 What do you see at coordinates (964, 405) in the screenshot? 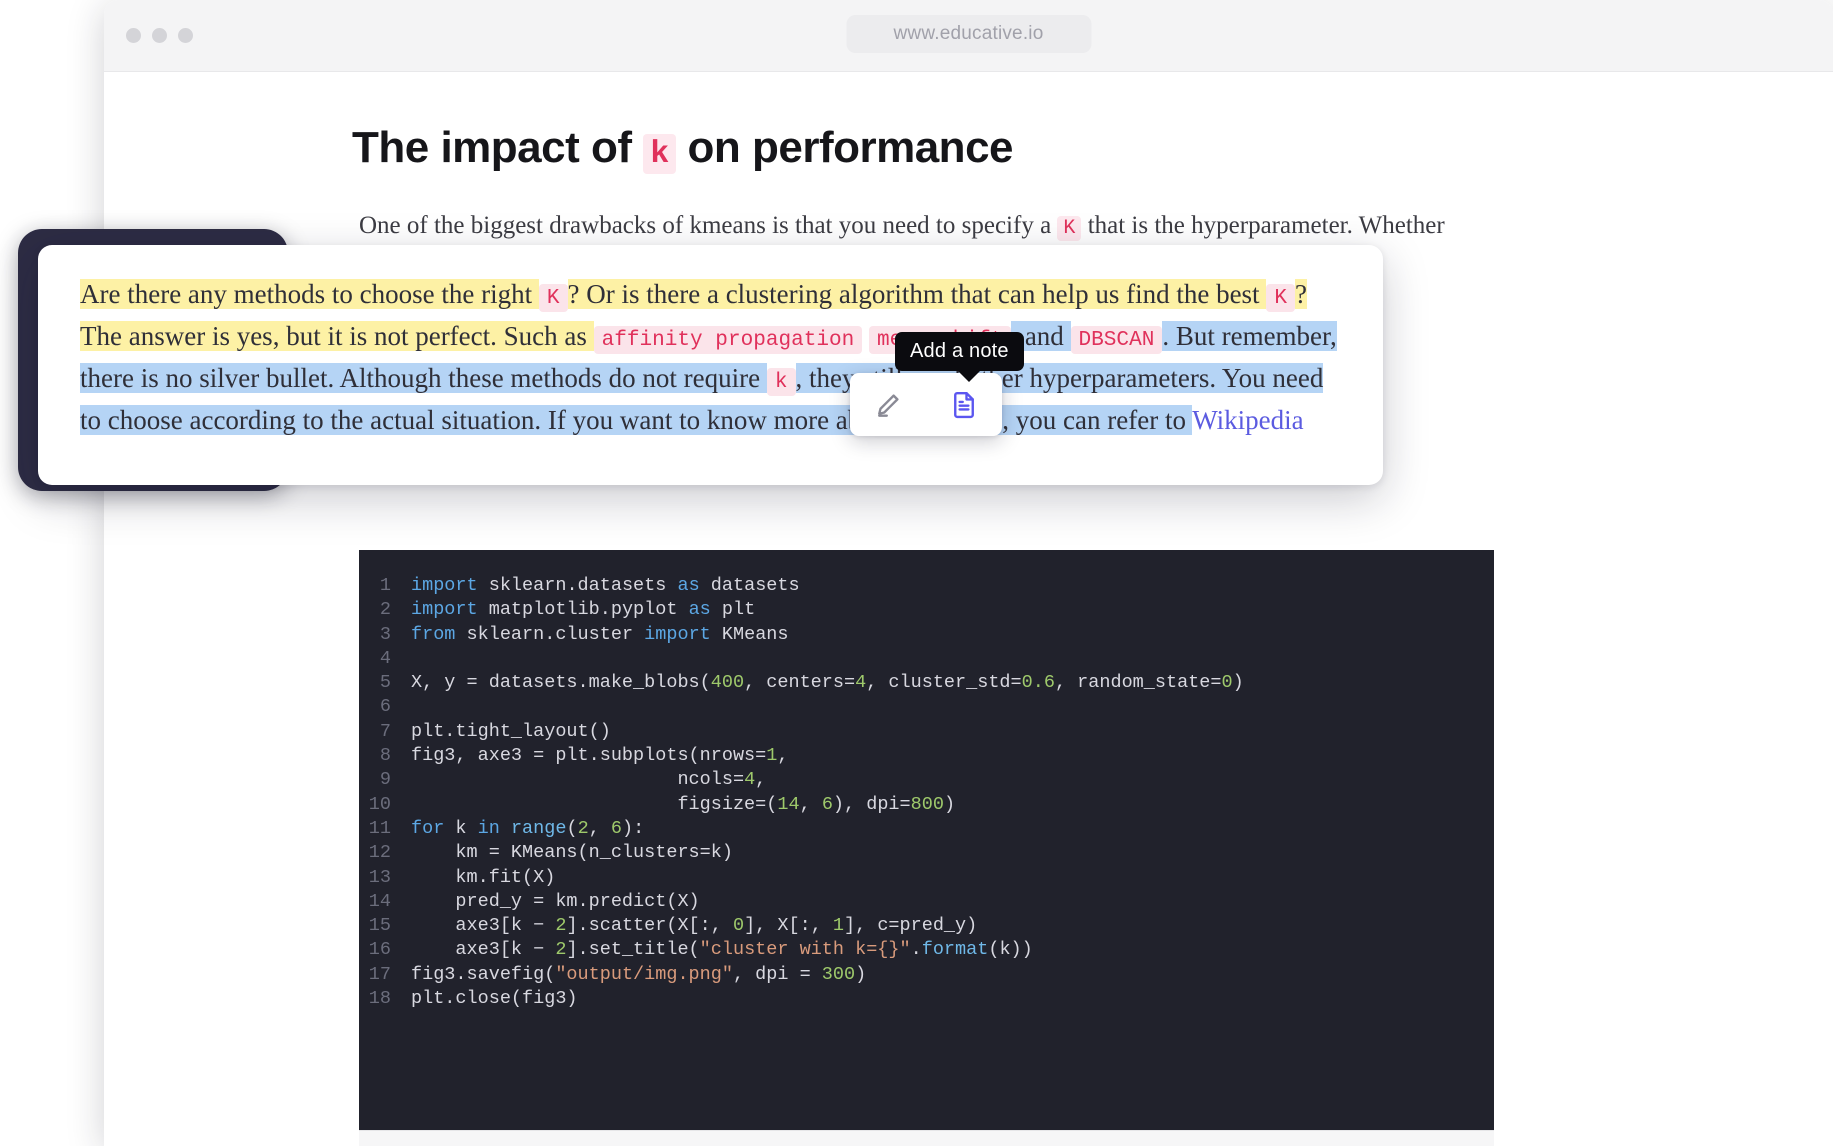
I see `add-note-document-icon` at bounding box center [964, 405].